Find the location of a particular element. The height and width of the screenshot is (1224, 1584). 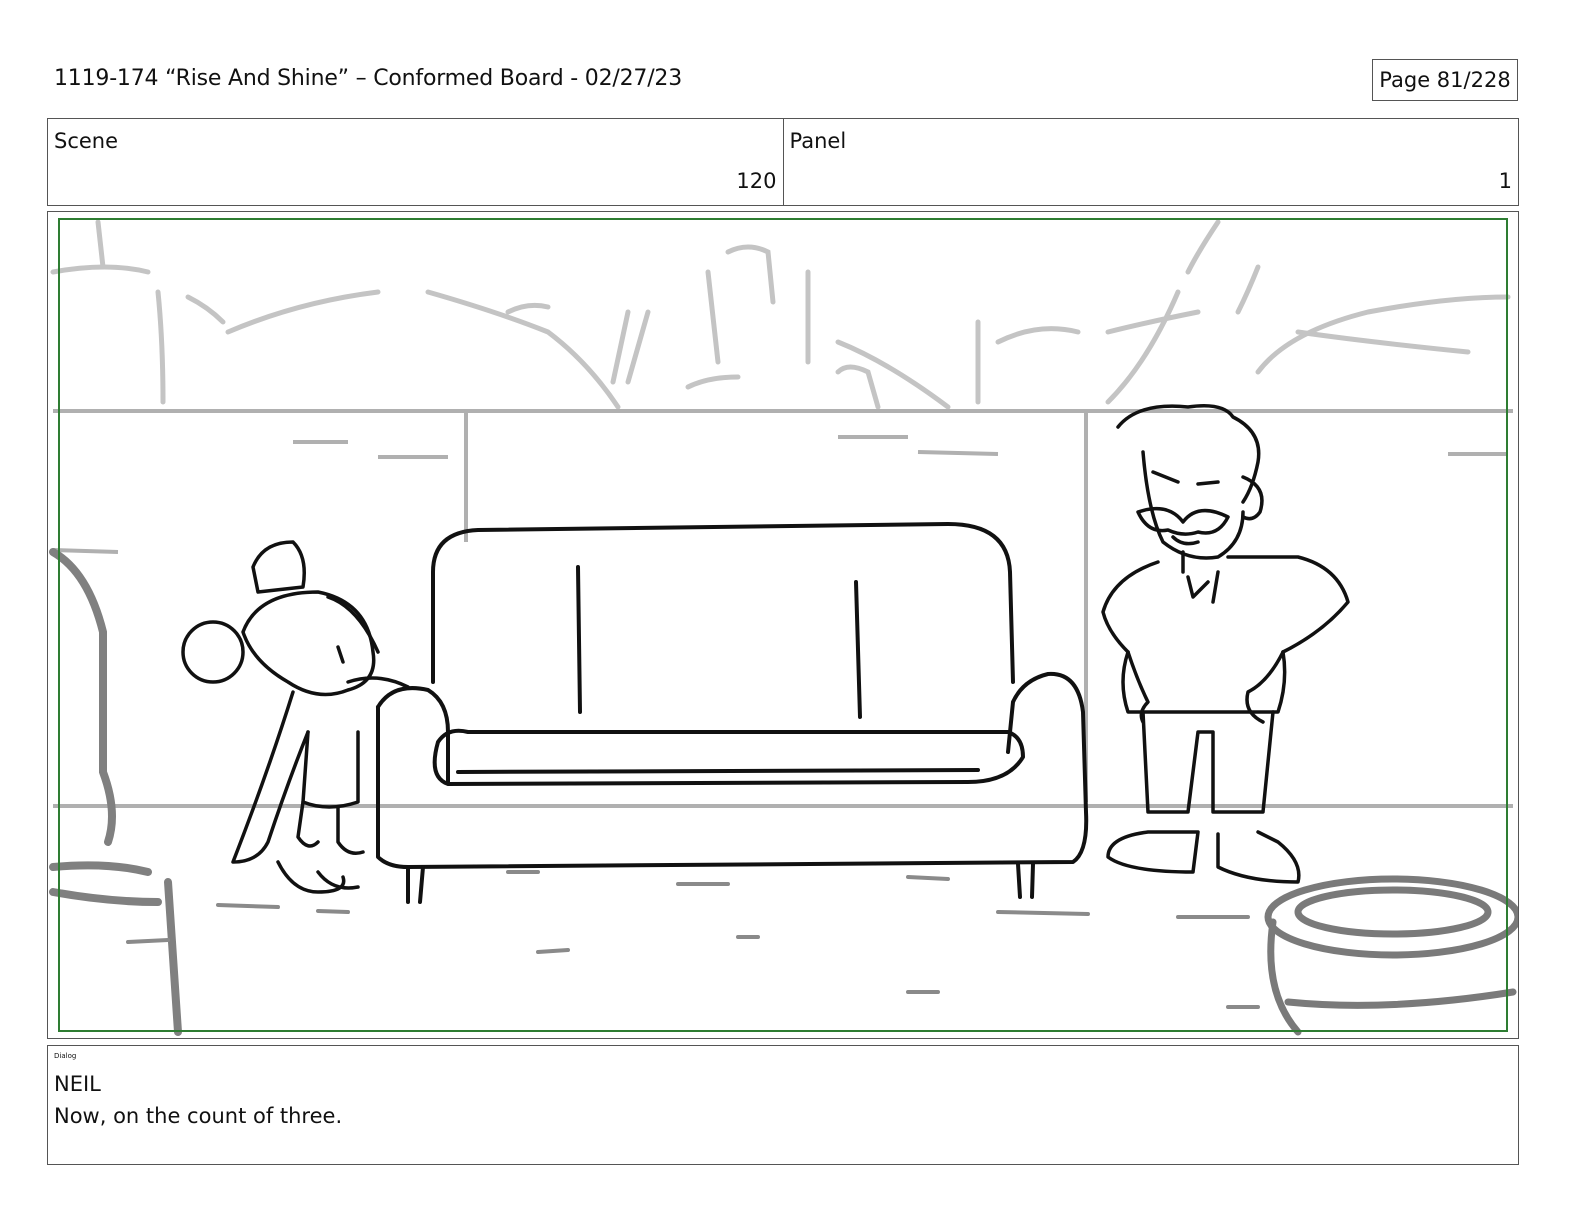

neil-character-sketch is located at coordinates (1225, 644).